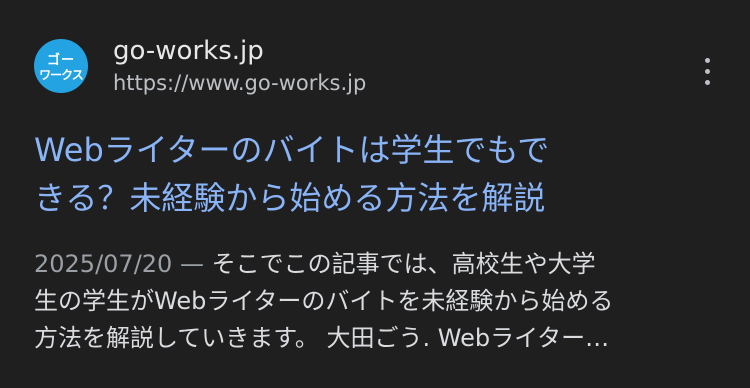 Image resolution: width=750 pixels, height=388 pixels. What do you see at coordinates (403, 264) in the screenshot?
I see `snippet-text: そこでこの記事では、高校生や大学` at bounding box center [403, 264].